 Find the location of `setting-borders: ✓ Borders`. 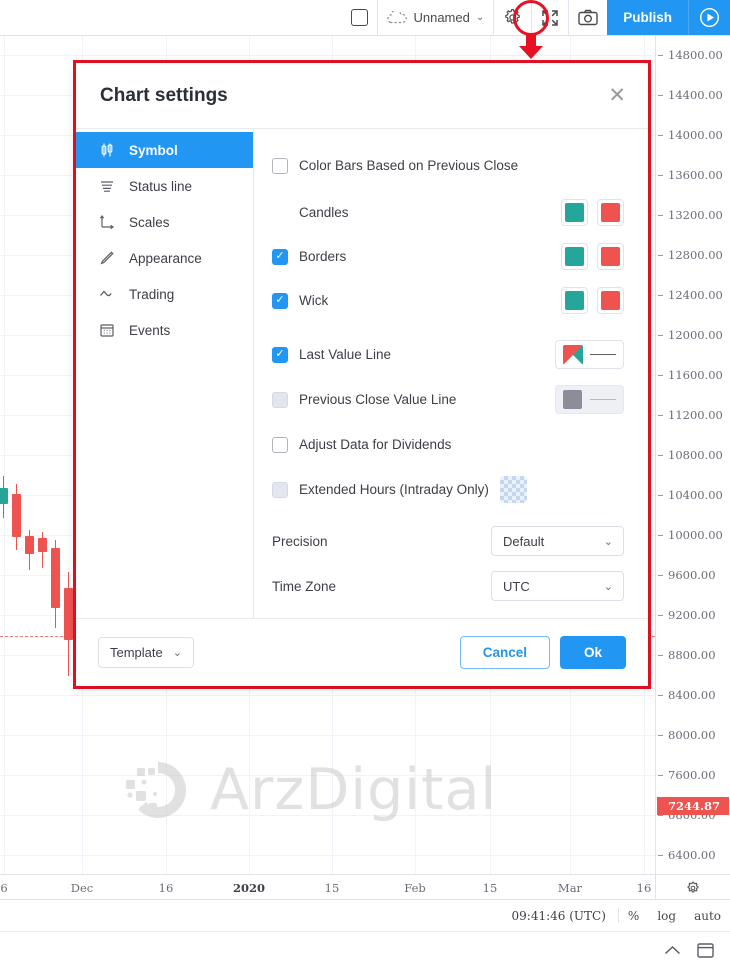

setting-borders: ✓ Borders is located at coordinates (448, 256).